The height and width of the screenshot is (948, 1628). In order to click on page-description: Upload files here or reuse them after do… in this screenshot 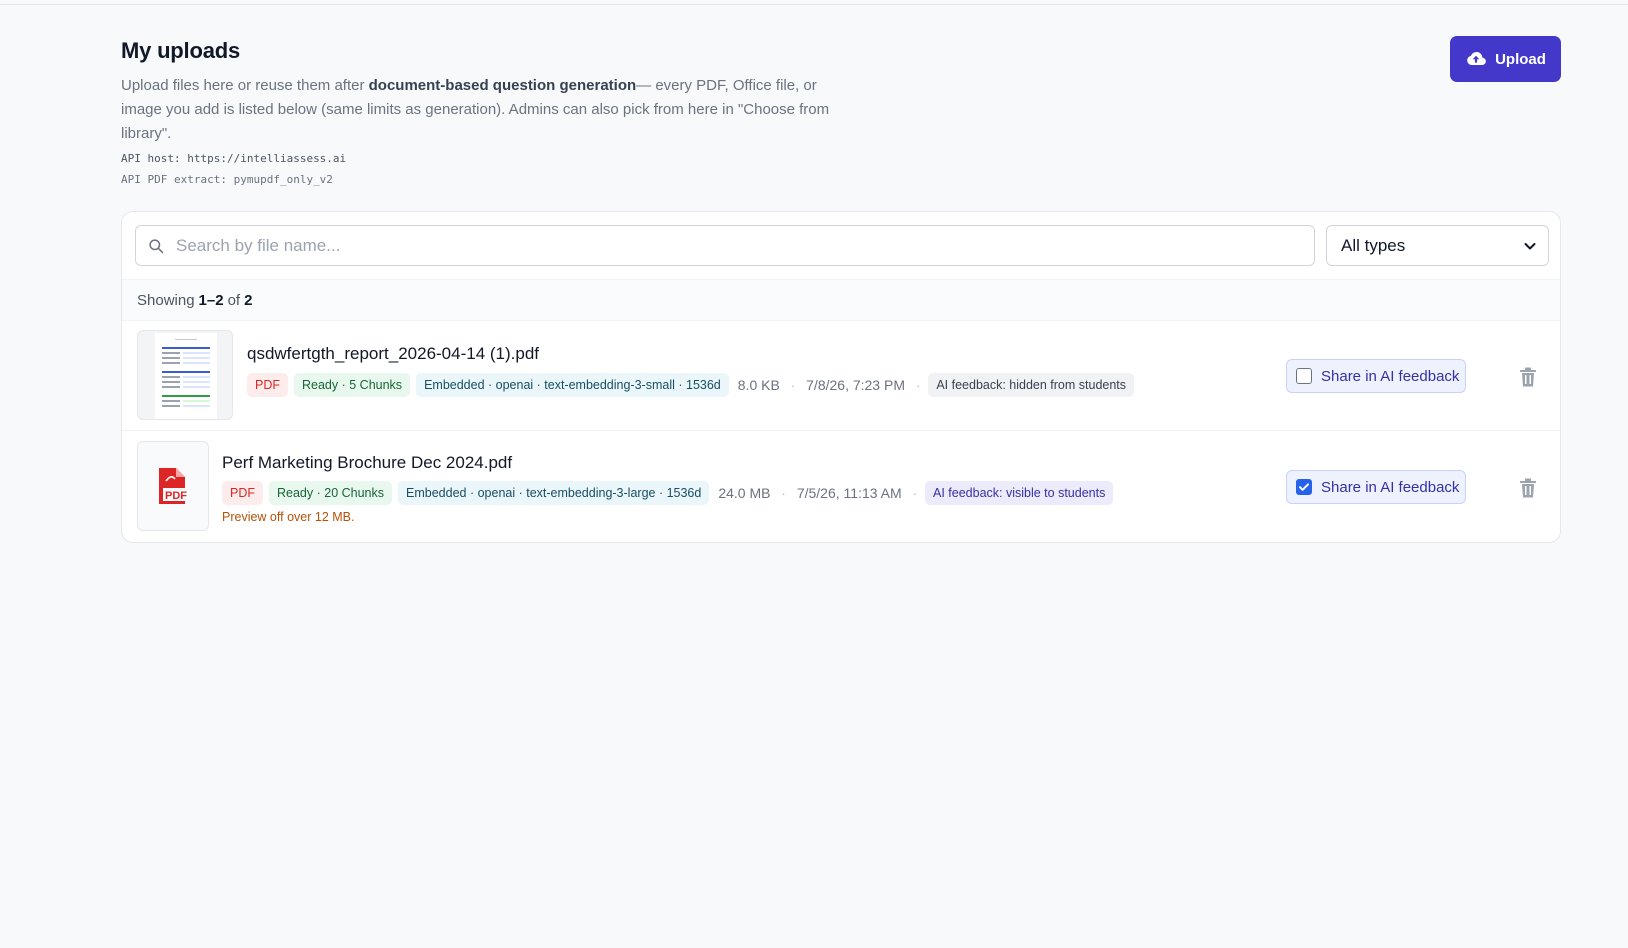, I will do `click(475, 109)`.